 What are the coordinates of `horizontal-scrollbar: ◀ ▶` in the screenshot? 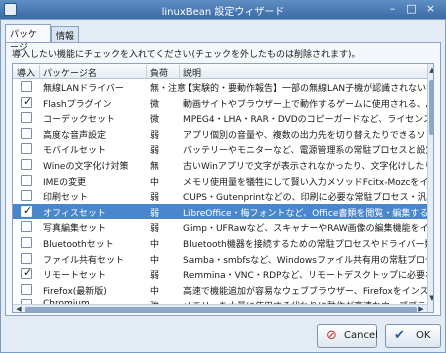 It's located at (220, 308).